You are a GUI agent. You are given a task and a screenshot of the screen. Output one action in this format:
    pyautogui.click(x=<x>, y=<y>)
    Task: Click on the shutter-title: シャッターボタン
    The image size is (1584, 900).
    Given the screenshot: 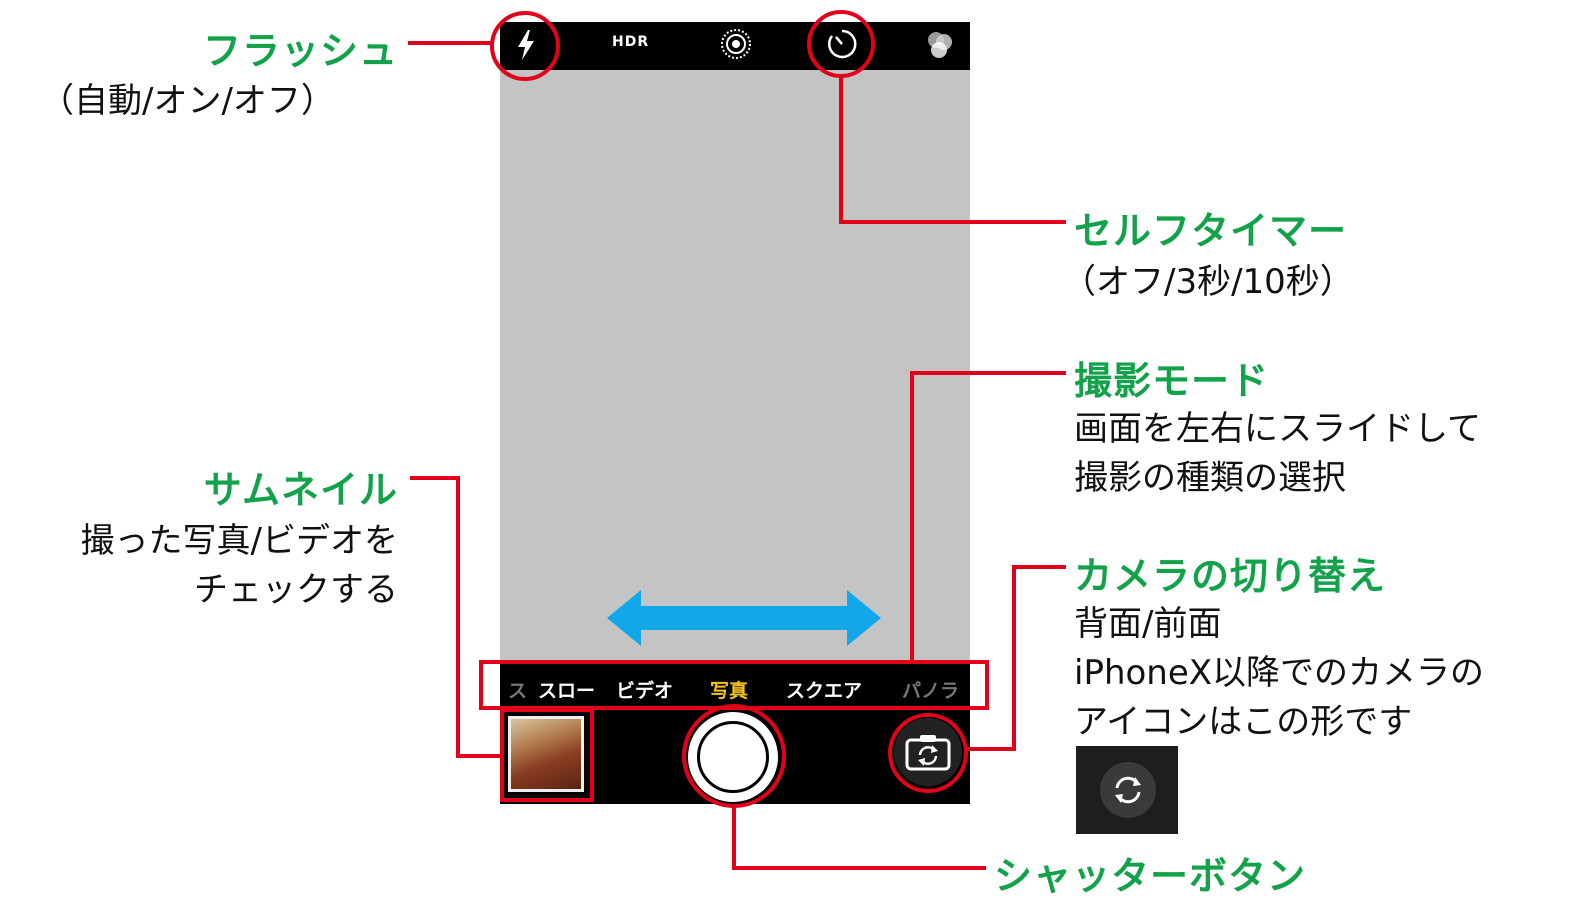 What is the action you would take?
    pyautogui.click(x=1150, y=876)
    